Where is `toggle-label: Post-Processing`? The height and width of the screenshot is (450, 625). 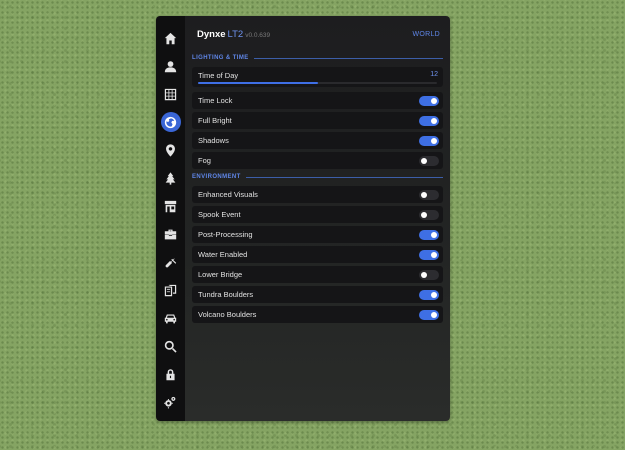 toggle-label: Post-Processing is located at coordinates (225, 234).